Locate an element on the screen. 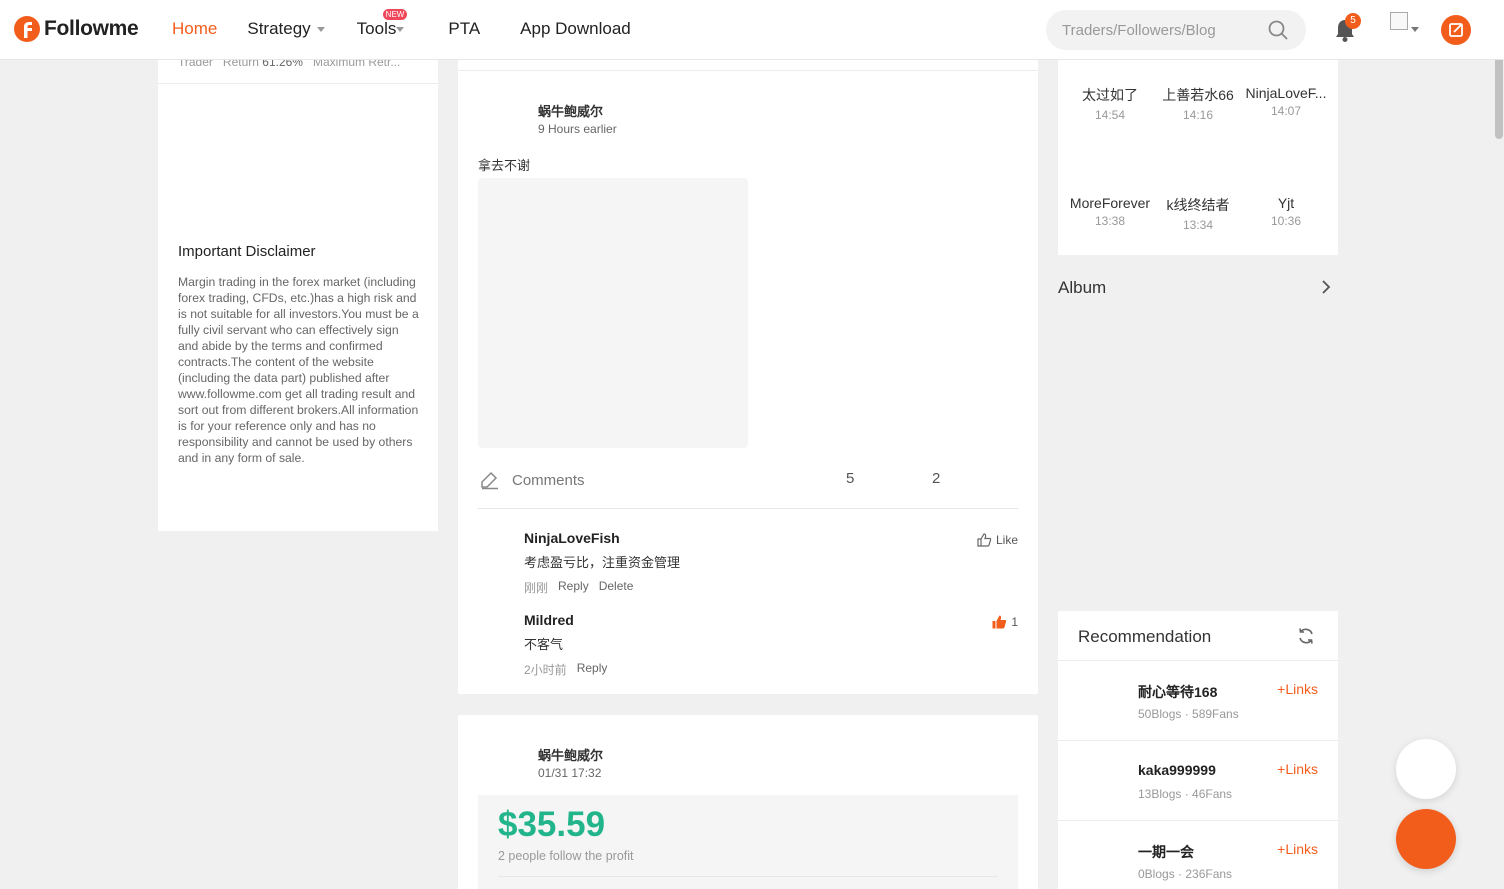 This screenshot has width=1504, height=889. comment-edit-icon is located at coordinates (490, 480).